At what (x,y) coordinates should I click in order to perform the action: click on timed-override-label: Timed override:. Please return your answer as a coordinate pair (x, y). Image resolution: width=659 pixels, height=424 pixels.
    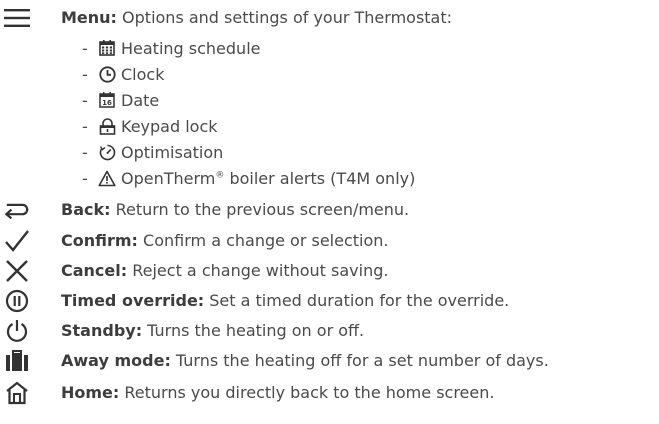
    Looking at the image, I should click on (133, 300).